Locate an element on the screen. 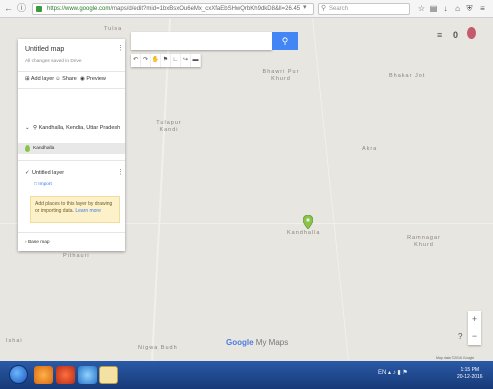 The width and height of the screenshot is (493, 389). map-search-button: ⚲ is located at coordinates (285, 41).